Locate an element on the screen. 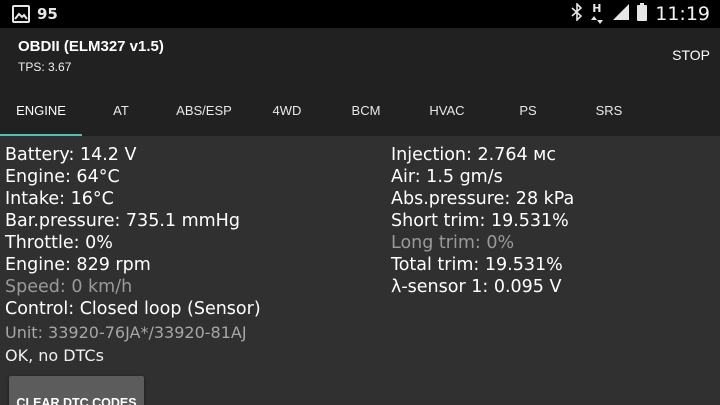  reading-air-flow: Air: 1.5 gm/s is located at coordinates (447, 177).